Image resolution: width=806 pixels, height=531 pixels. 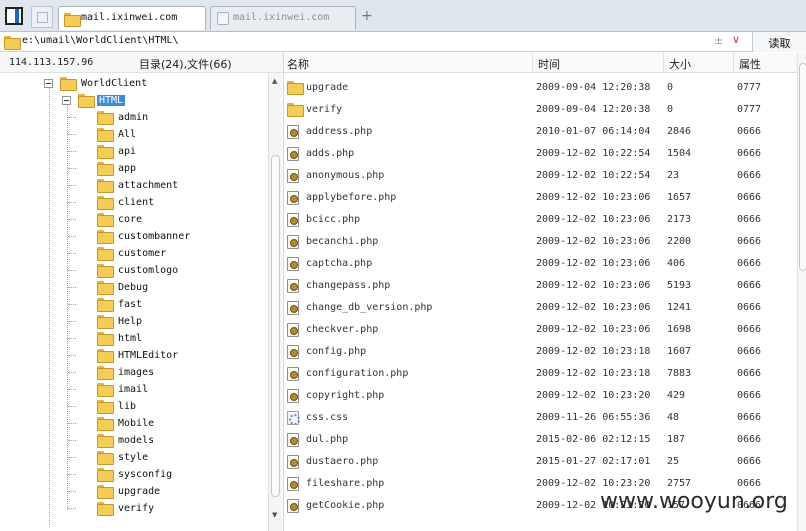 I want to click on file-size: 23, so click(x=673, y=175).